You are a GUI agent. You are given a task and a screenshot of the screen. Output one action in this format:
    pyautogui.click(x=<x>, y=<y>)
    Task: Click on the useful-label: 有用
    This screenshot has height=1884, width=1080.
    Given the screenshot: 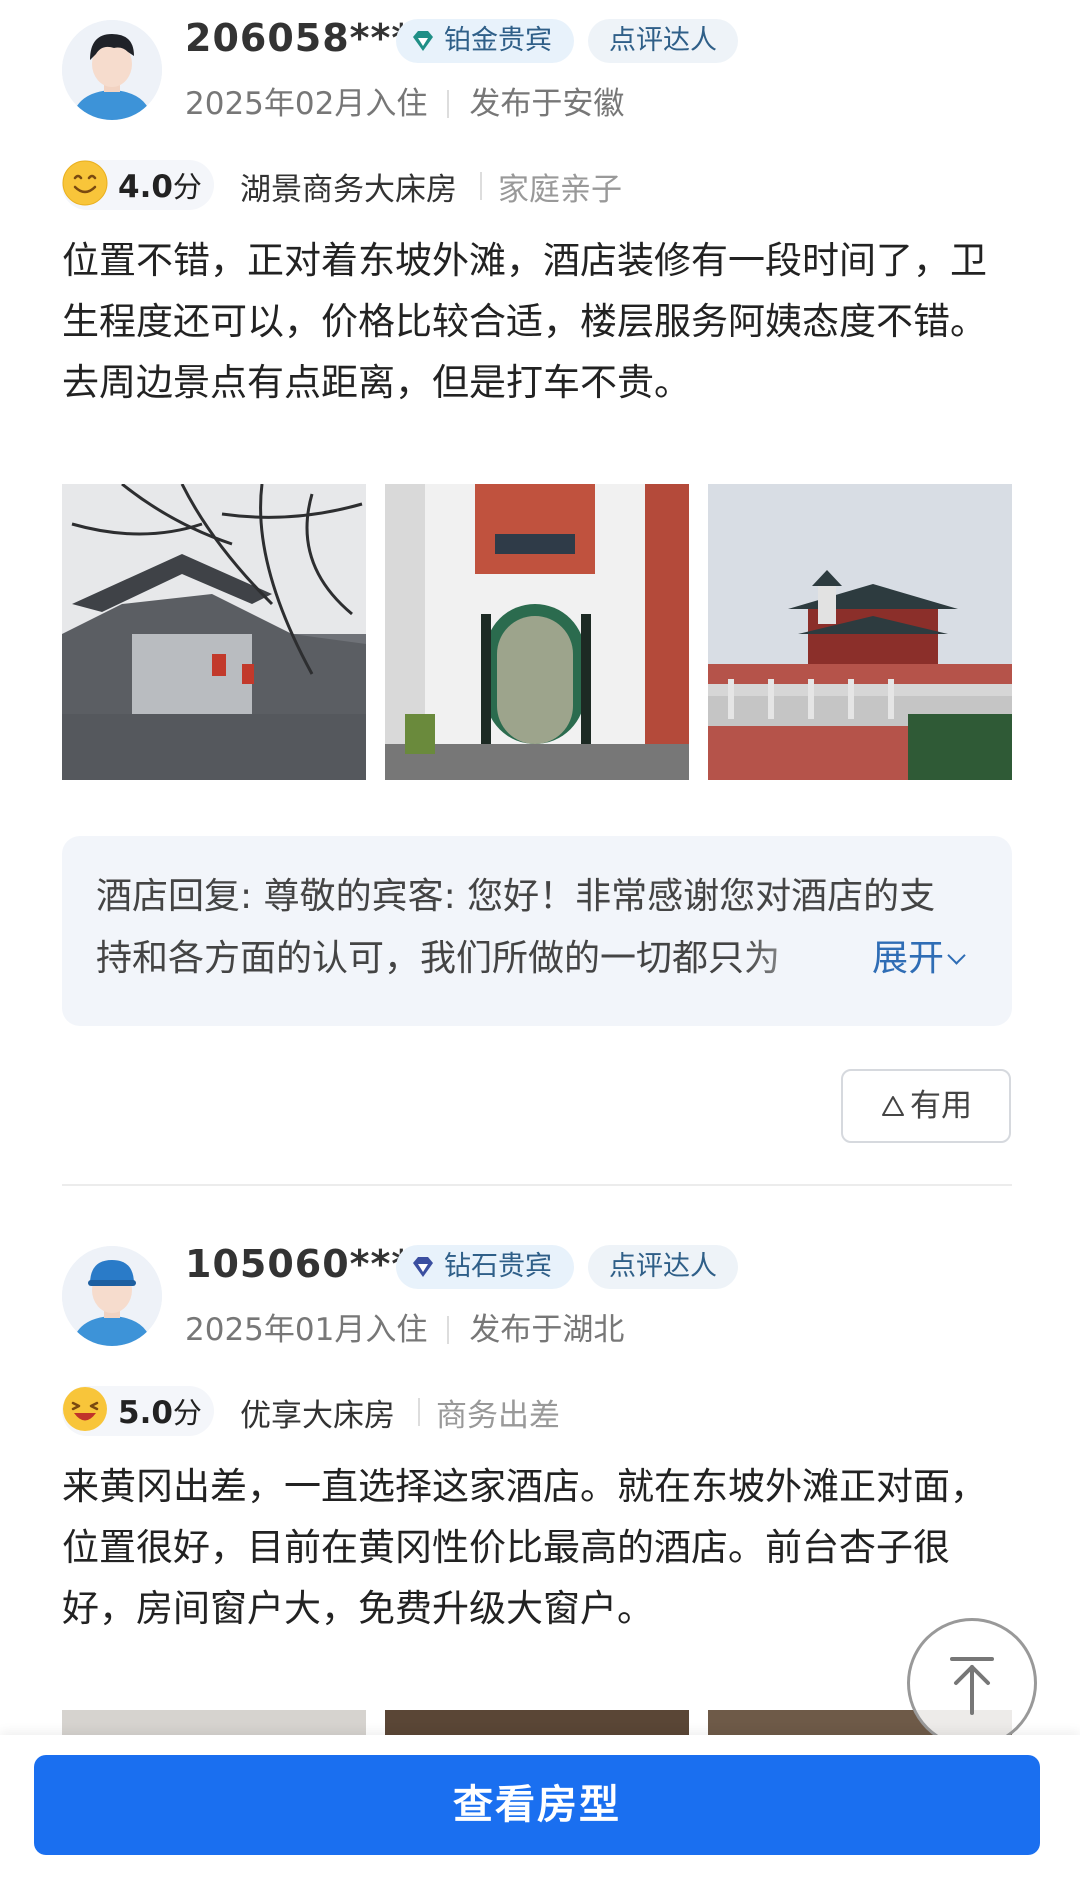 What is the action you would take?
    pyautogui.click(x=941, y=1106)
    